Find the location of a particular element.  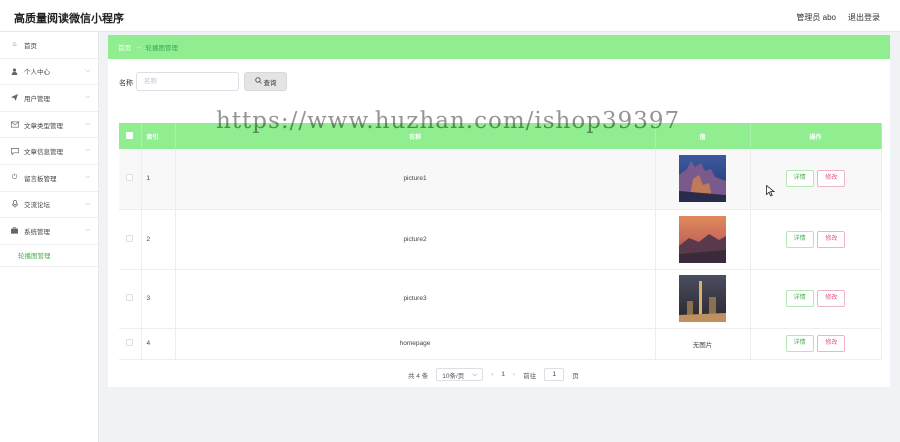

table-row: 1 picture1 详情 修改 is located at coordinates (500, 179).